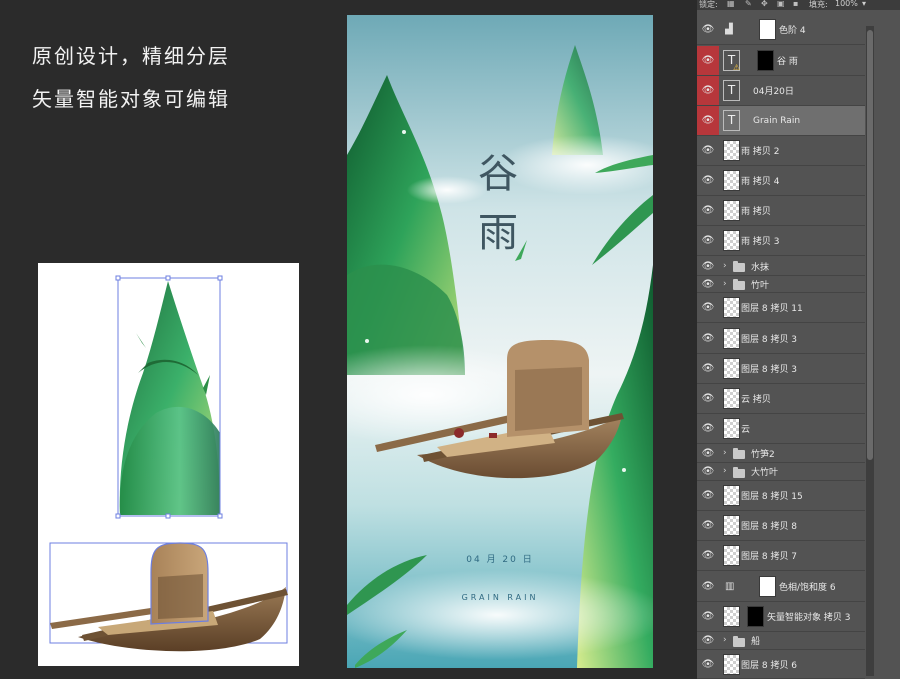 This screenshot has width=900, height=679. Describe the element at coordinates (731, 4) in the screenshot. I see `lock-pixels-icon: ▦` at that location.